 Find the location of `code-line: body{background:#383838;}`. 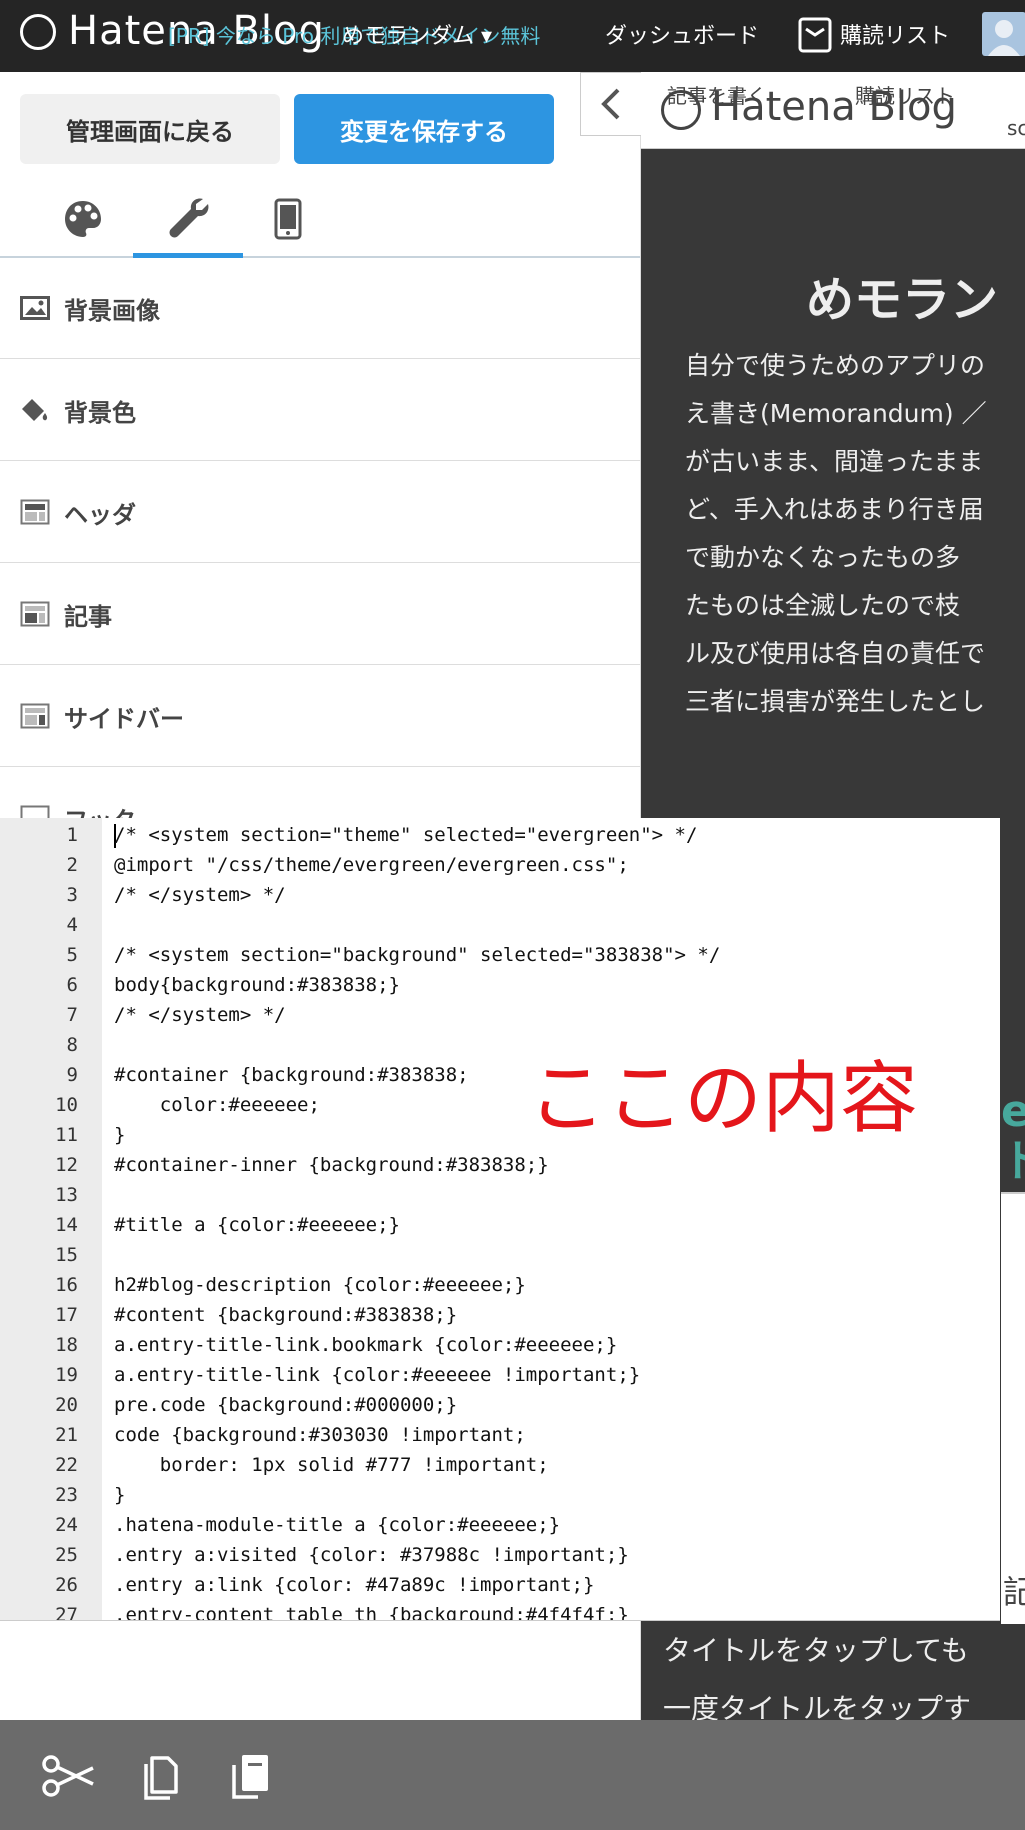

code-line: body{background:#383838;} is located at coordinates (257, 985).